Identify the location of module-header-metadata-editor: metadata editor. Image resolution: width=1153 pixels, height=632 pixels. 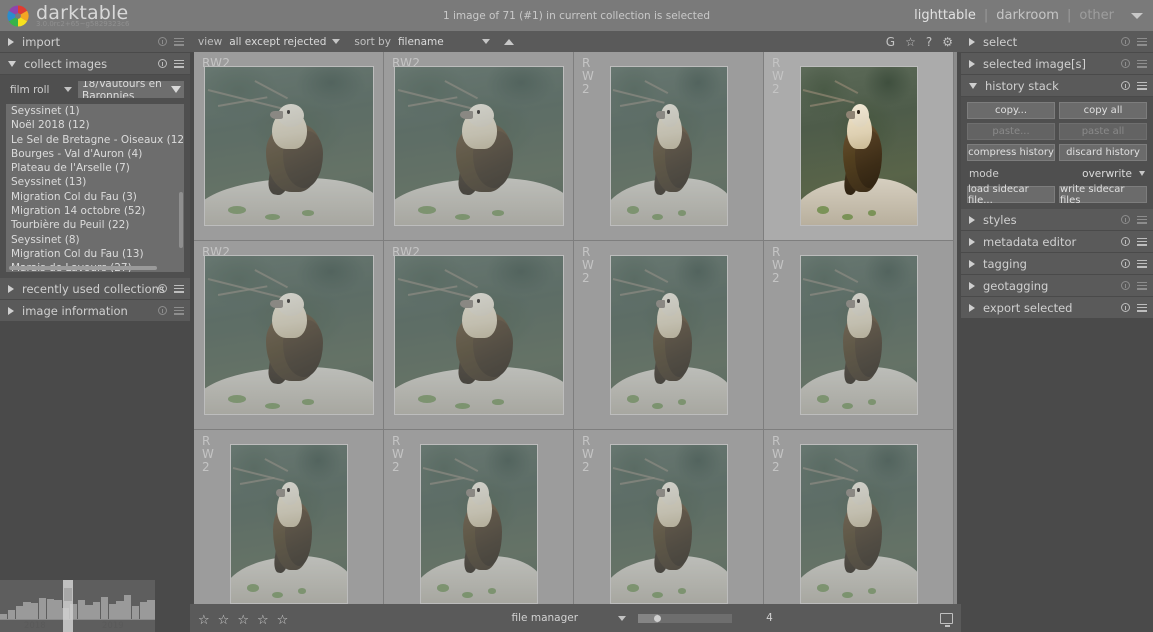
(1057, 242).